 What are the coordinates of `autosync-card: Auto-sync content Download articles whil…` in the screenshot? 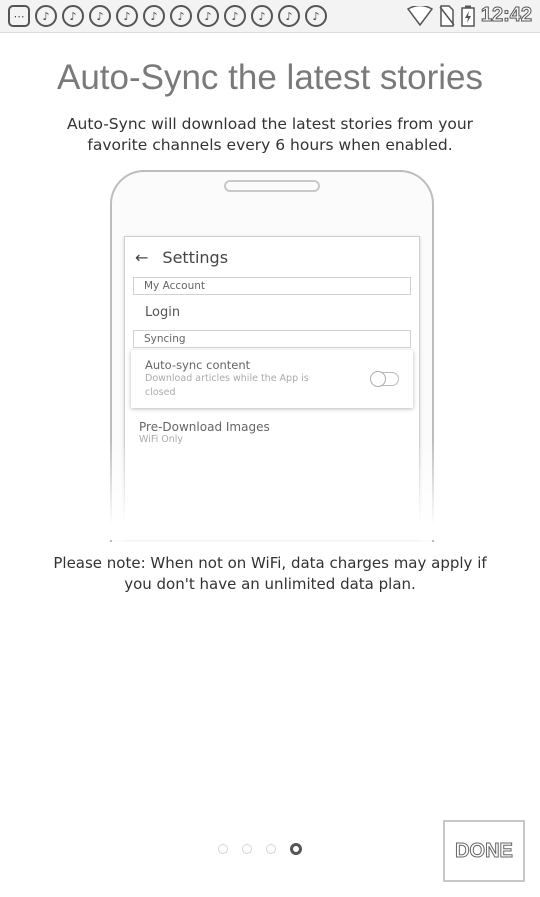 It's located at (272, 379).